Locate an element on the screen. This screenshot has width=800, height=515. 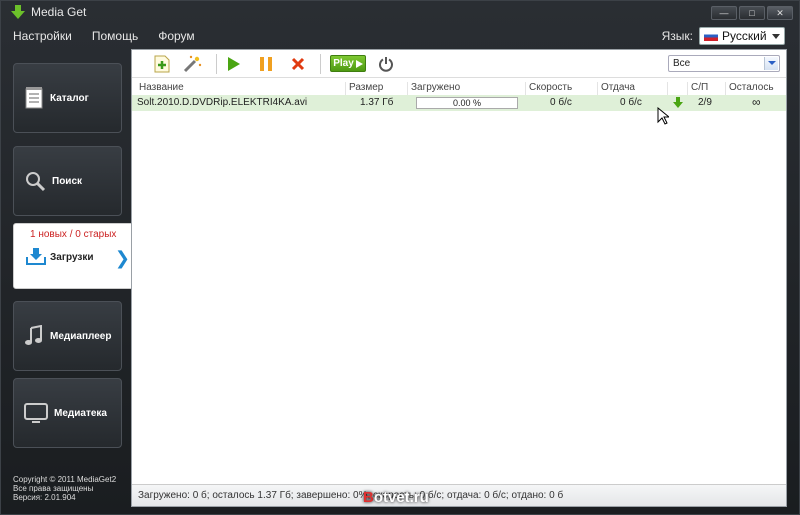
sidebar-item-label: Каталог is located at coordinates (69, 98).